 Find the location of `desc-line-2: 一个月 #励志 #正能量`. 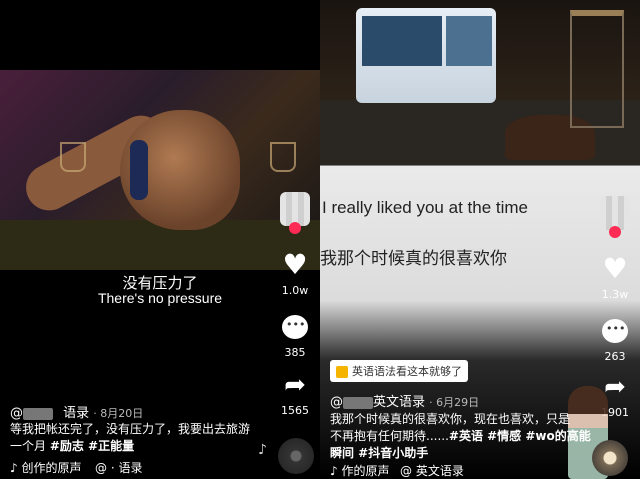

desc-line-2: 一个月 #励志 #正能量 is located at coordinates (130, 446).